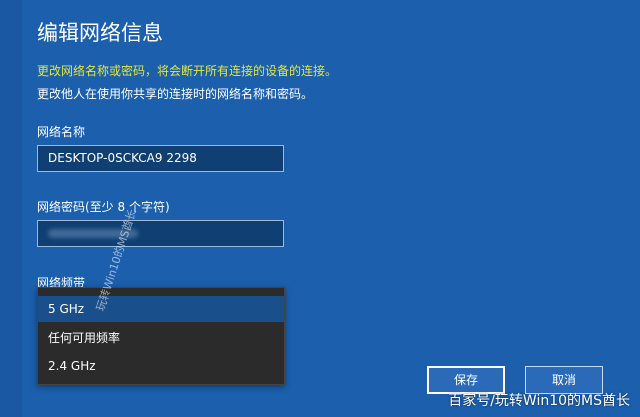 The width and height of the screenshot is (640, 417). What do you see at coordinates (61, 132) in the screenshot?
I see `network-name-label: 网络名称` at bounding box center [61, 132].